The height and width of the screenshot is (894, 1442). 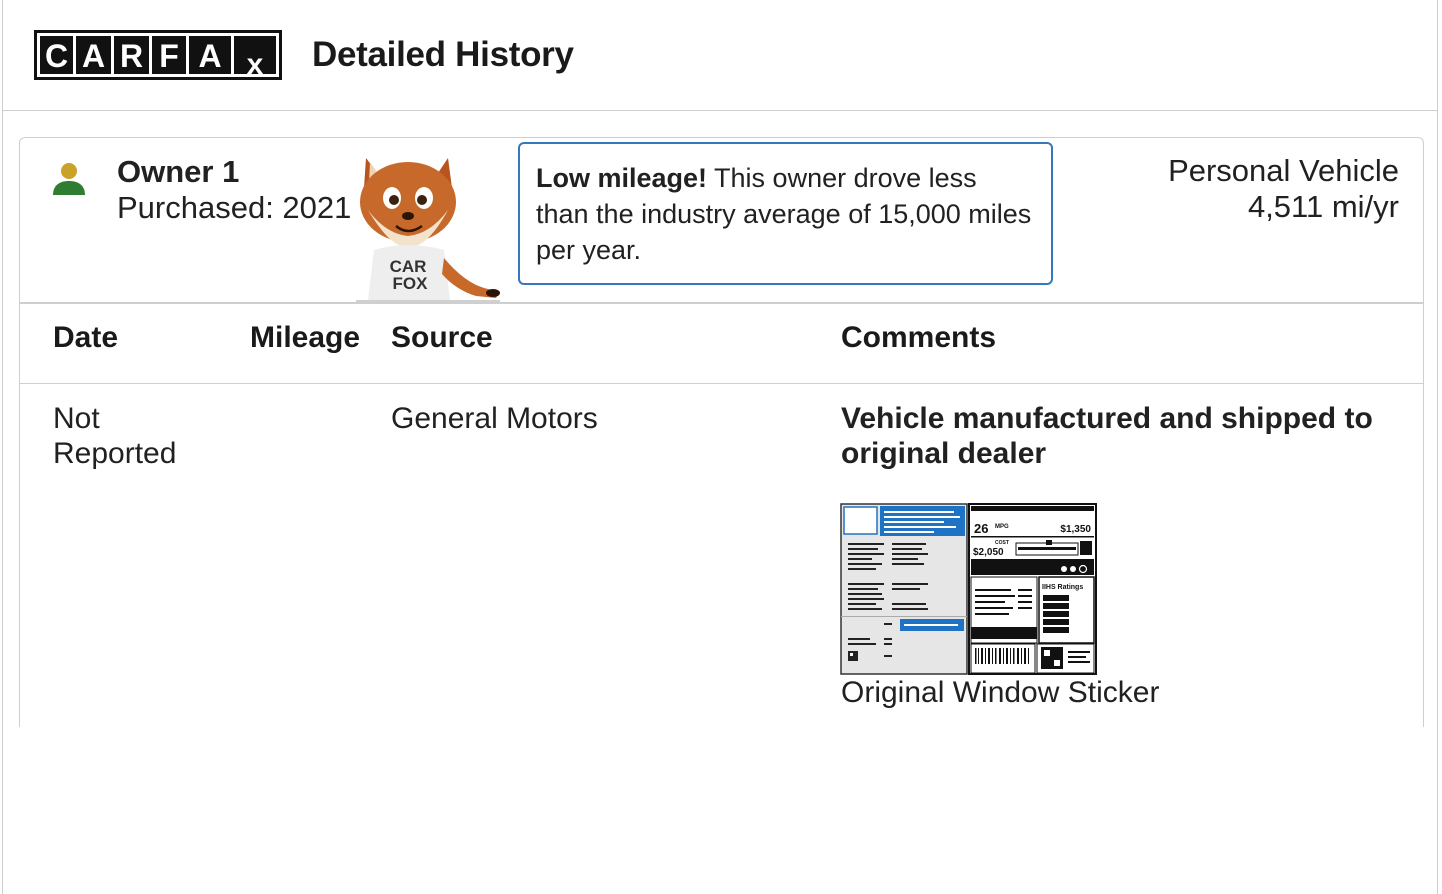 I want to click on low-mileage-lead: Low mileage!, so click(x=622, y=178).